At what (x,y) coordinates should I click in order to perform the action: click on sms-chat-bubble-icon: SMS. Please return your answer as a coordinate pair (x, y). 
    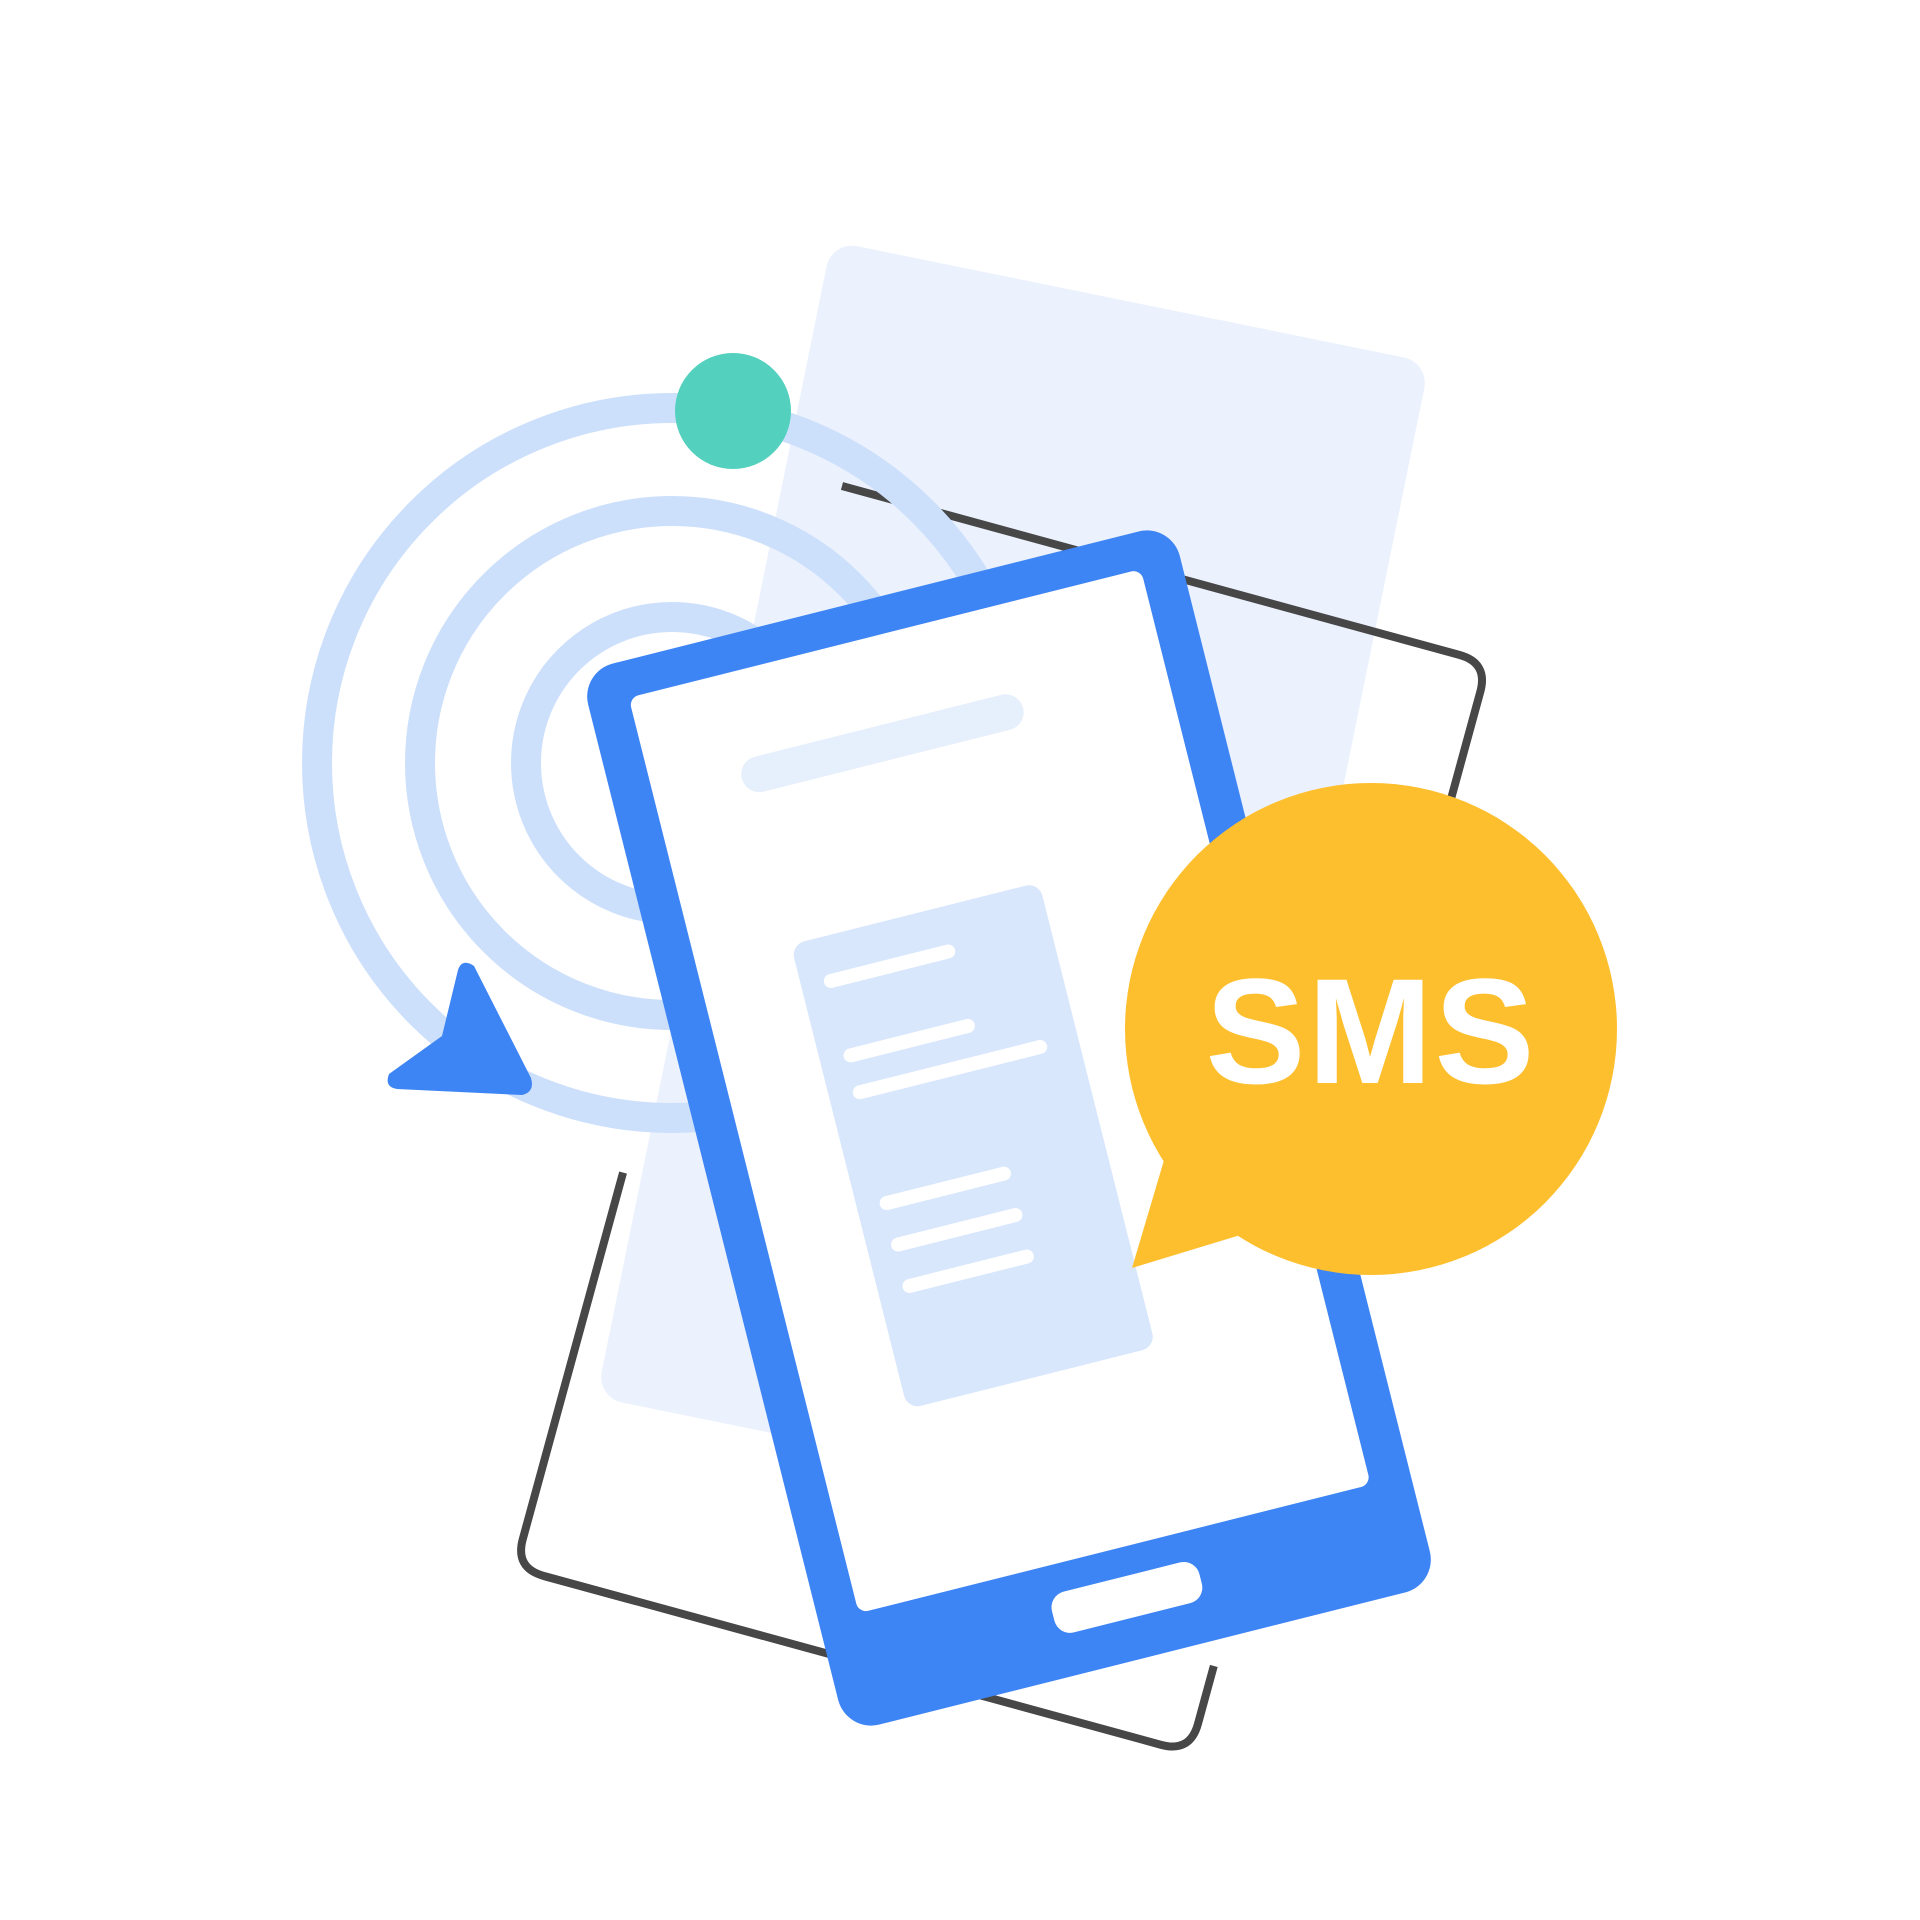
    Looking at the image, I should click on (1371, 1029).